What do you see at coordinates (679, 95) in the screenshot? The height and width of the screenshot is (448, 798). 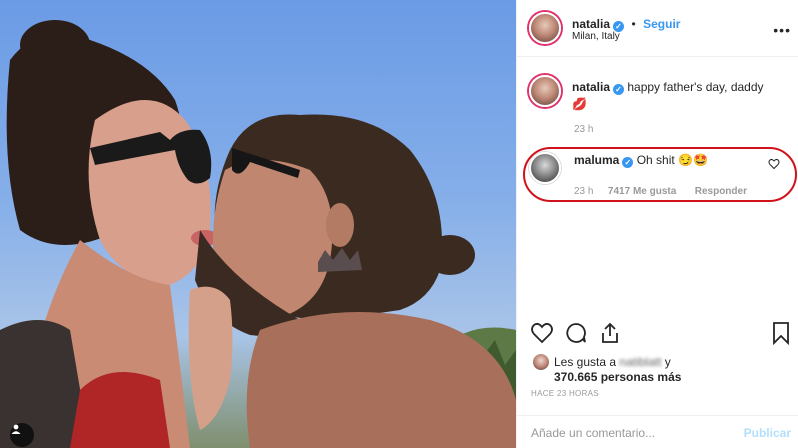 I see `caption: natalia ✓ happy father's day, daddy 💋` at bounding box center [679, 95].